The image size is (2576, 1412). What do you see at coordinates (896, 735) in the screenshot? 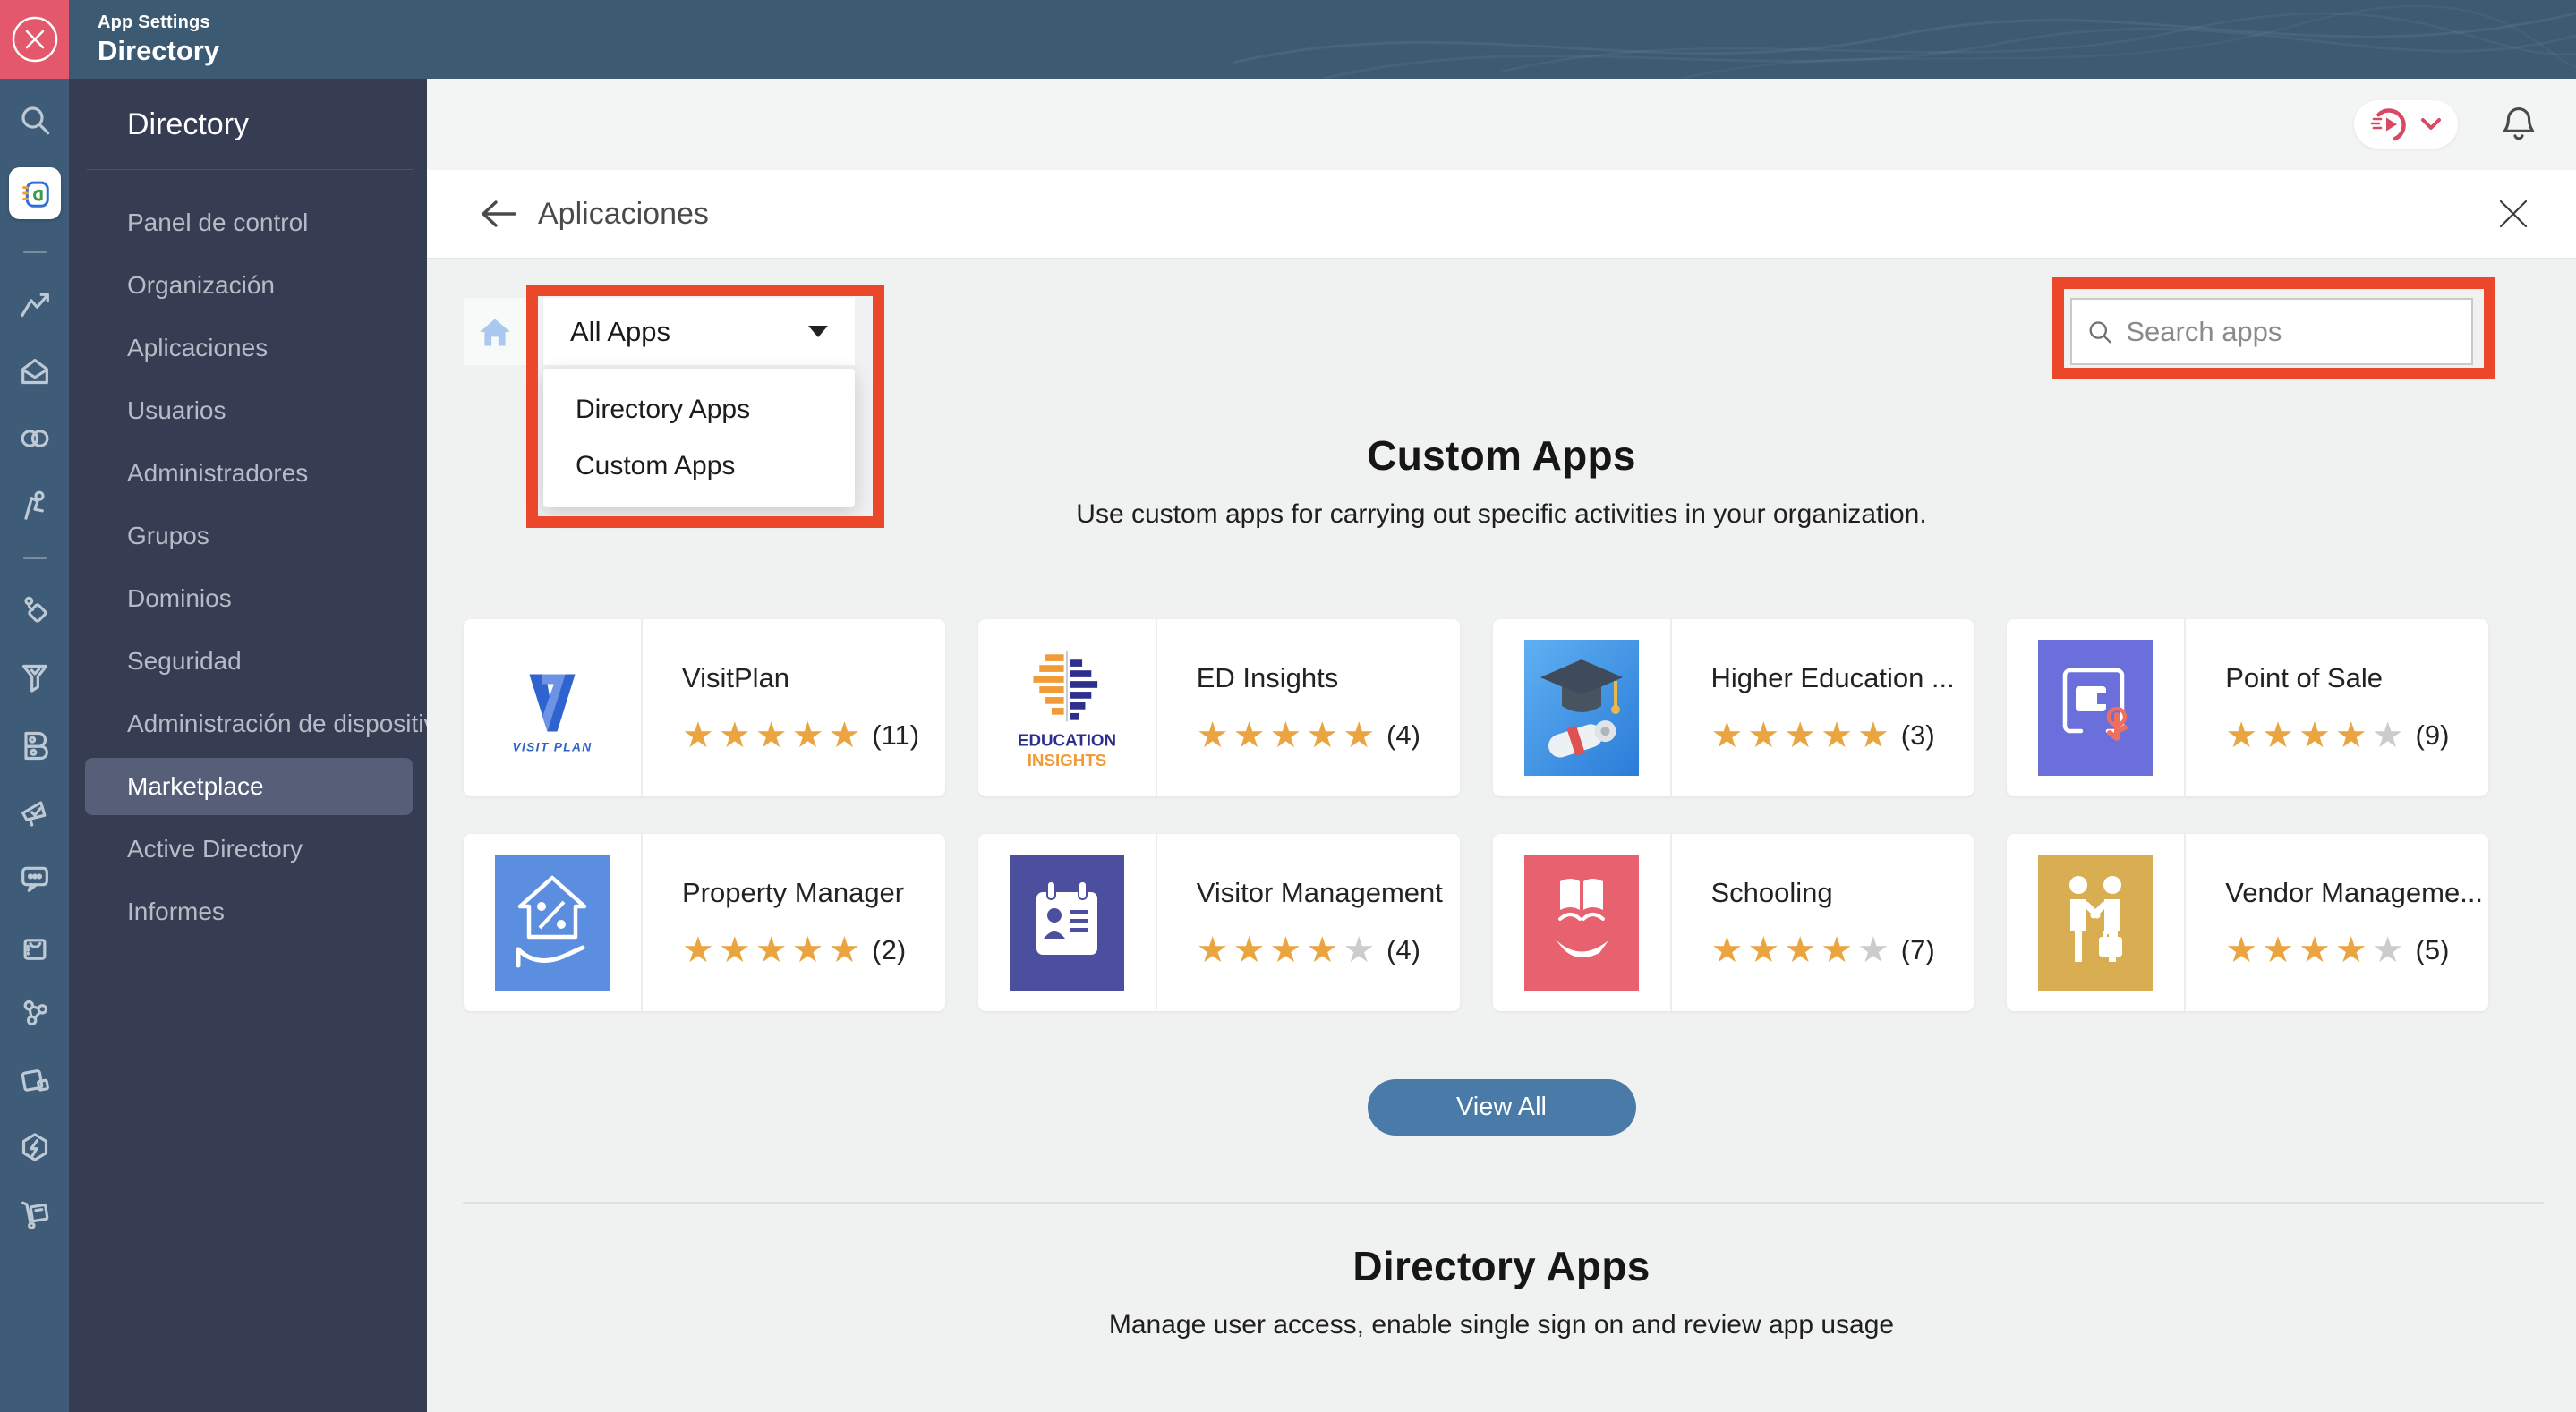
I see `review-count: (11)` at bounding box center [896, 735].